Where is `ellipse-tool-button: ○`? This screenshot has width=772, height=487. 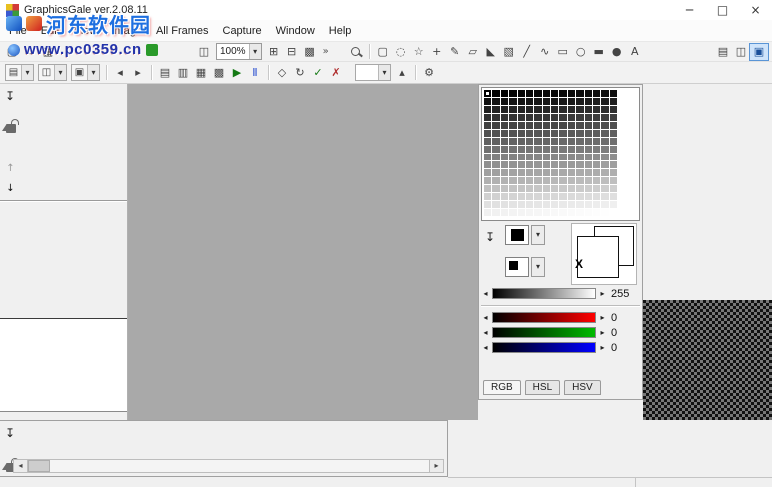 ellipse-tool-button: ○ is located at coordinates (581, 52).